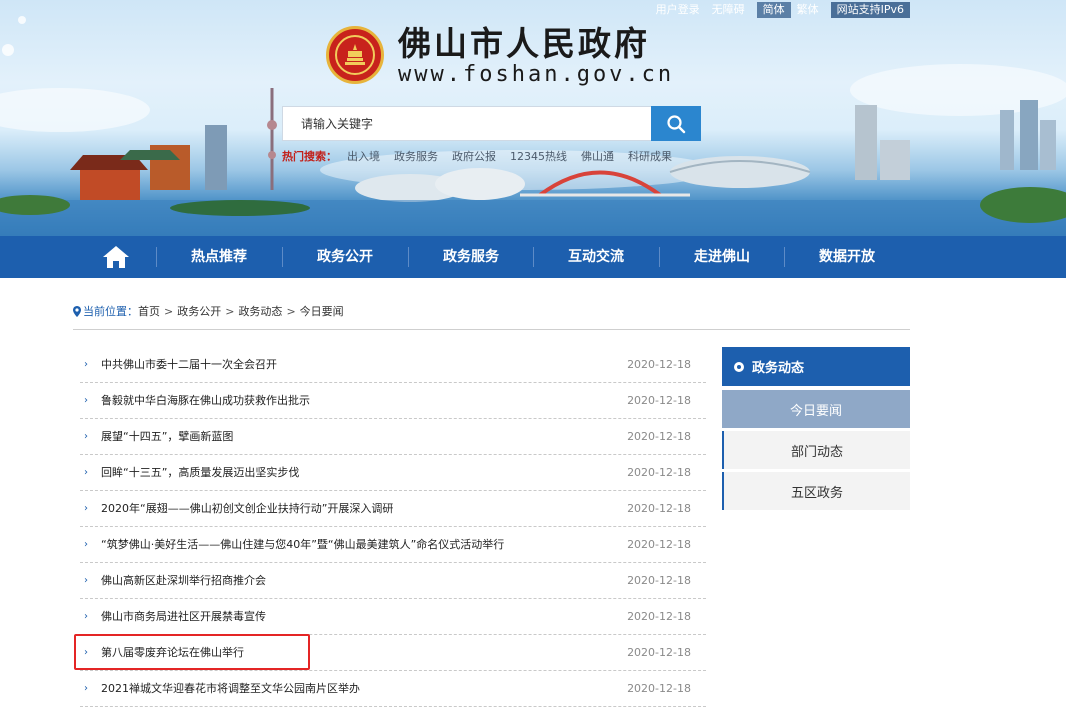 The height and width of the screenshot is (713, 1066). I want to click on sidebar-item-today-news: 今日要闻, so click(816, 409).